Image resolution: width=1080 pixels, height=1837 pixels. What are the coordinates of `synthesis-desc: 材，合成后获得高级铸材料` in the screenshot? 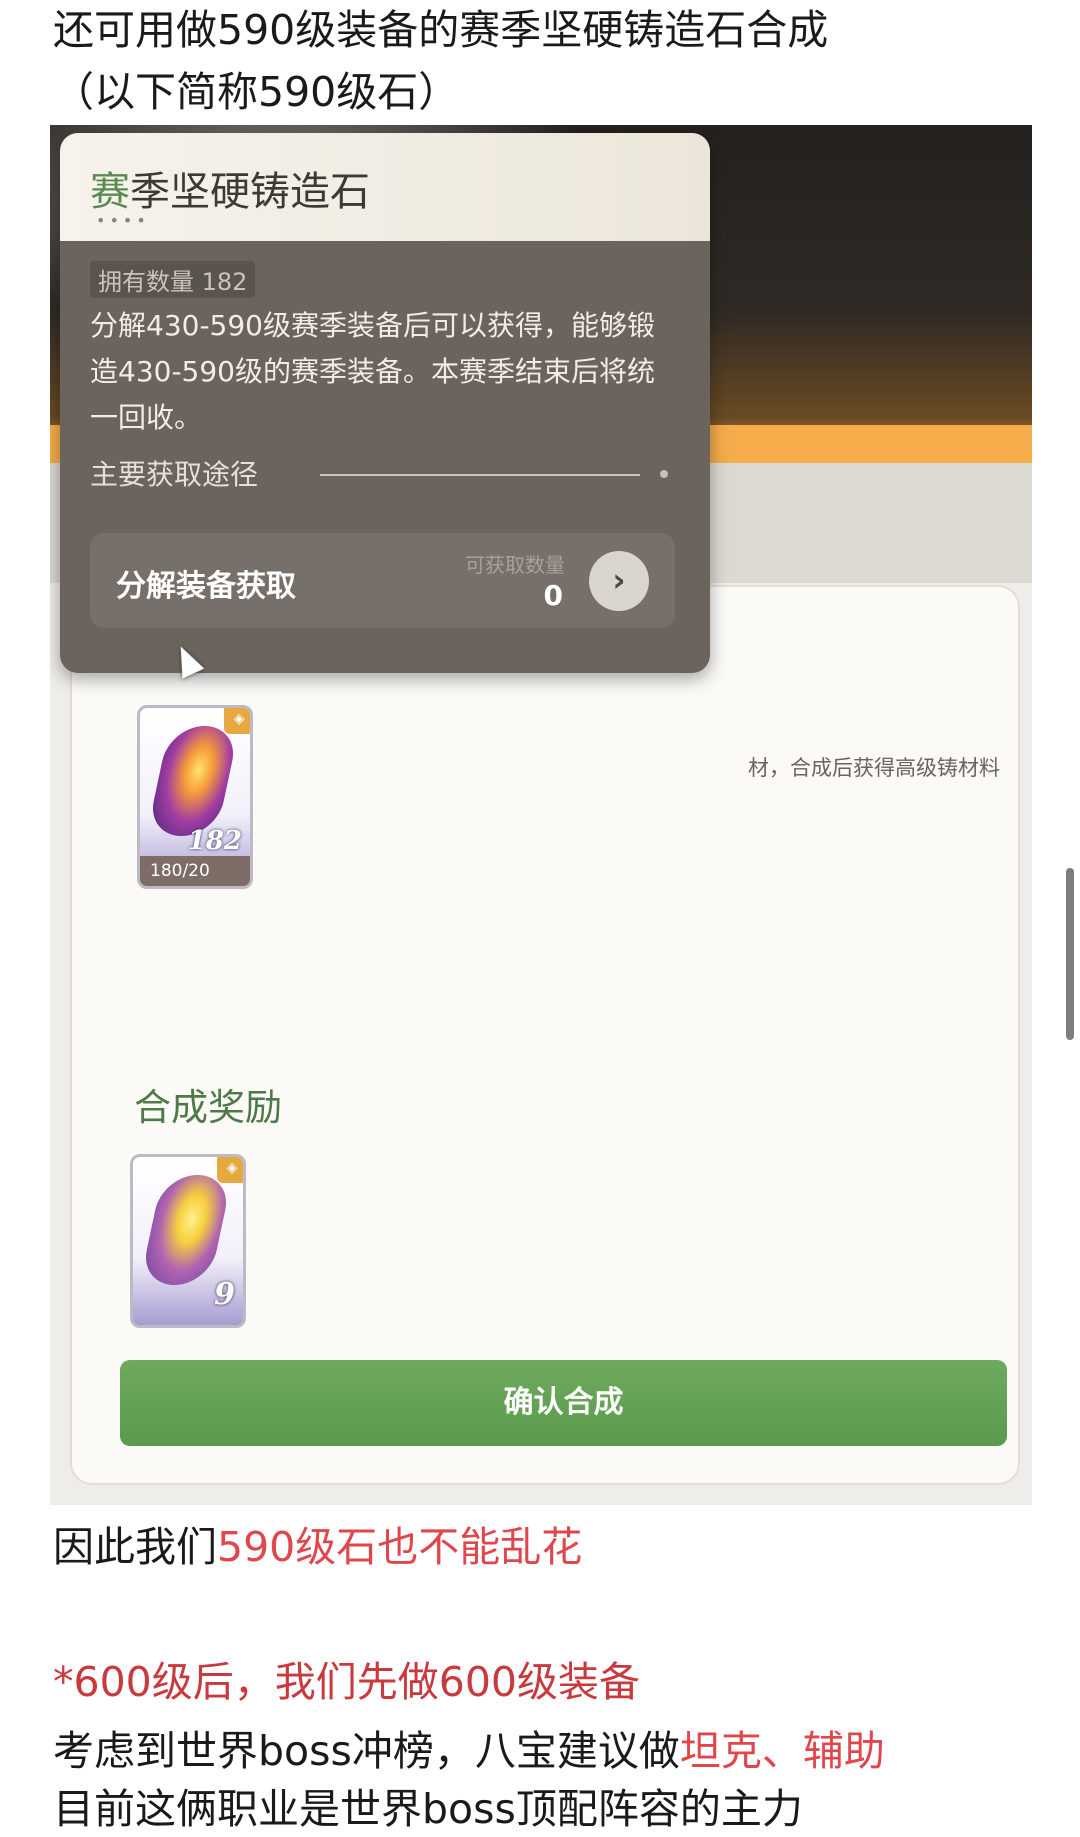 It's located at (874, 768).